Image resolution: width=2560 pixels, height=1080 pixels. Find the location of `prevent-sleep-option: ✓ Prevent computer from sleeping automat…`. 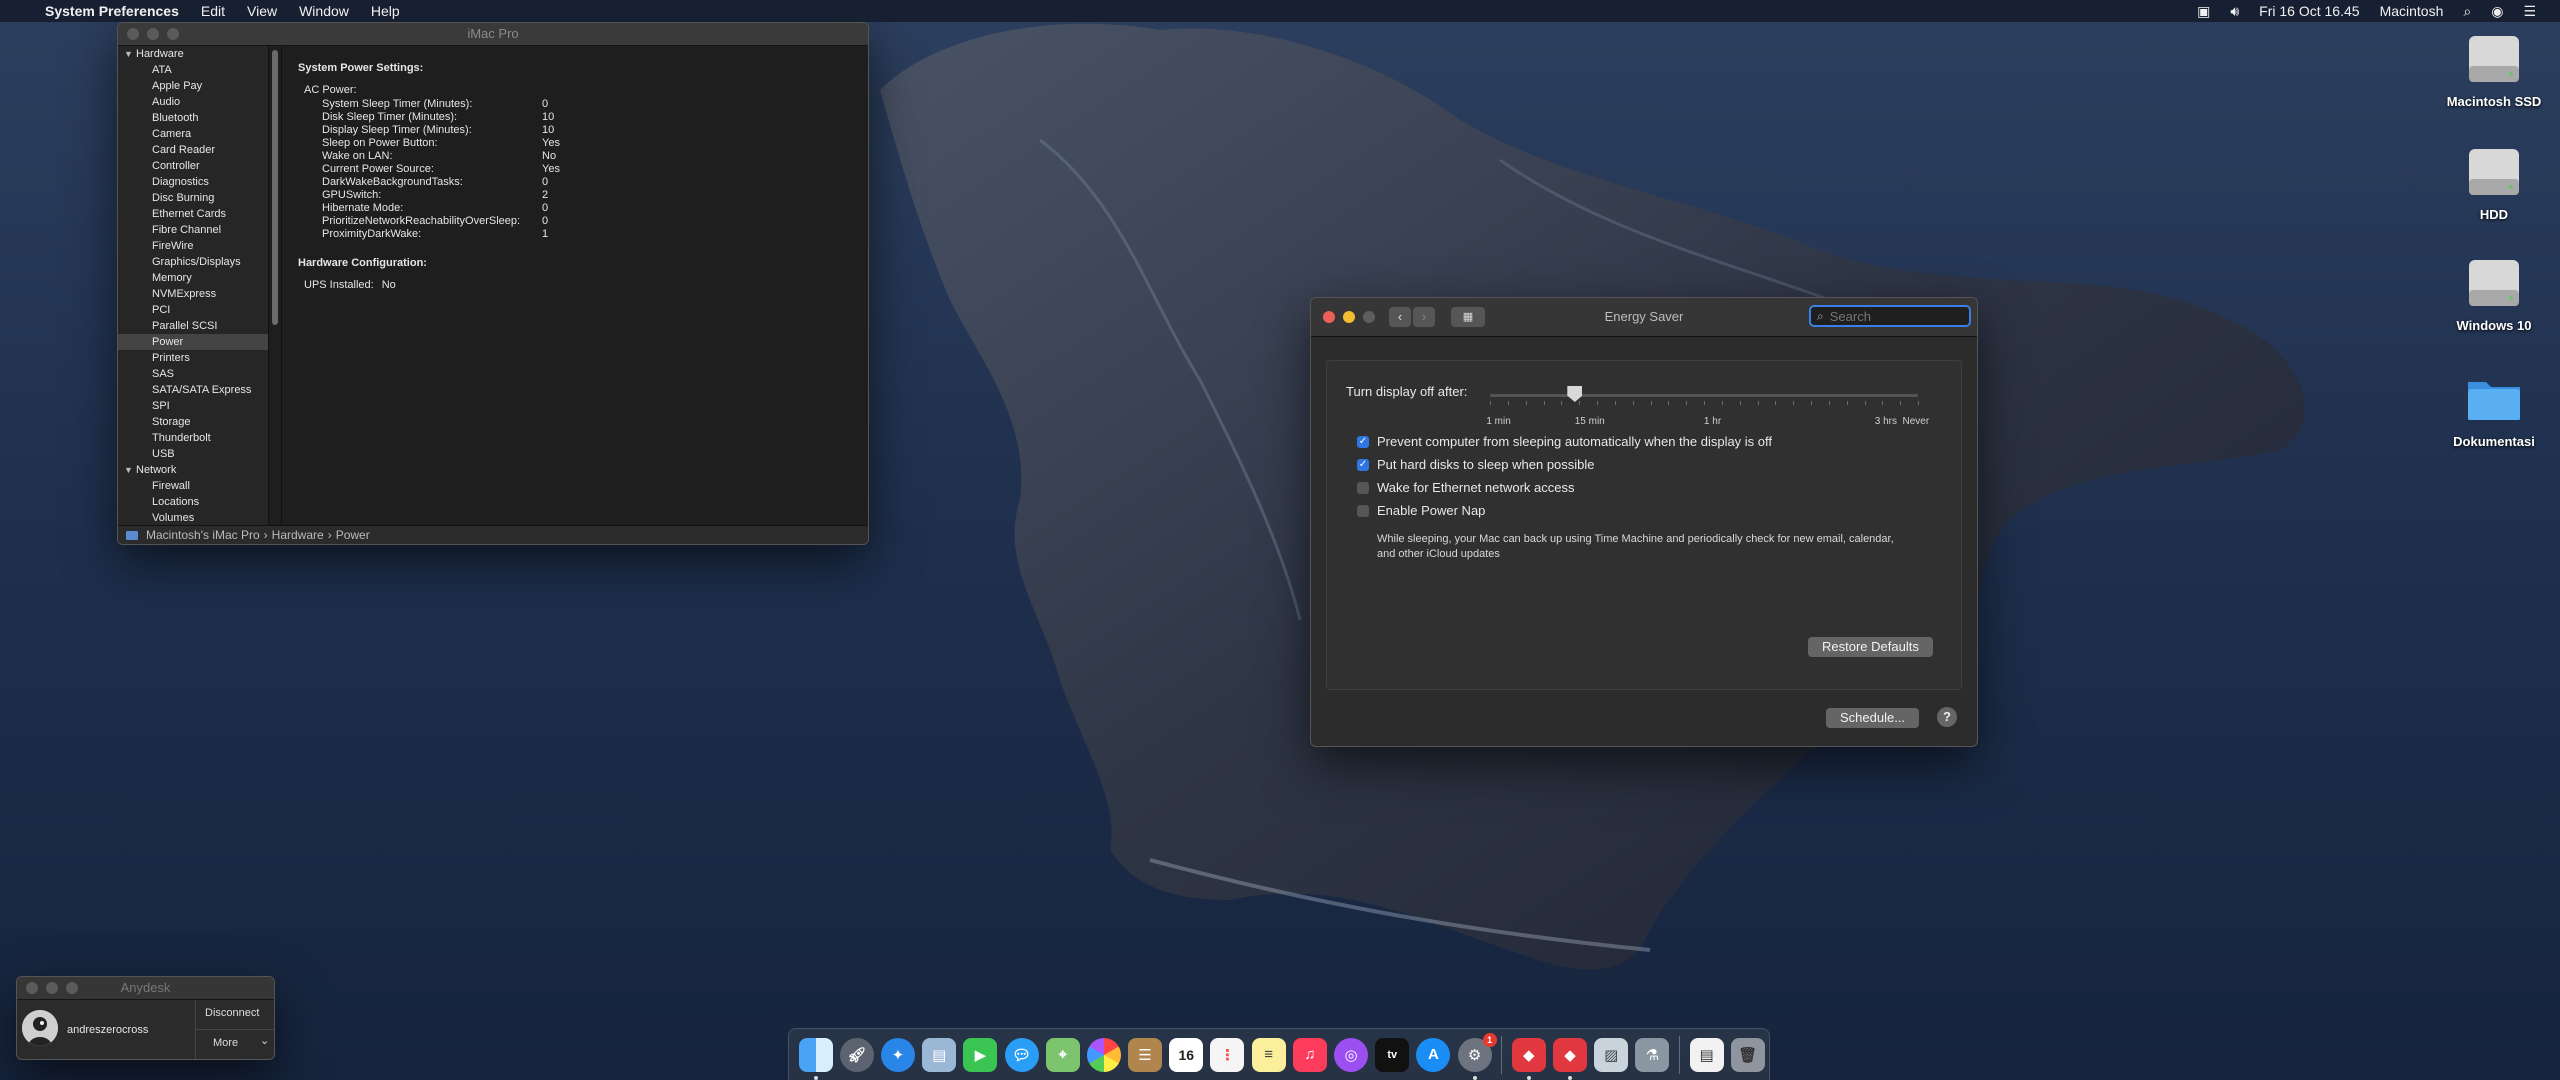

prevent-sleep-option: ✓ Prevent computer from sleeping automat… is located at coordinates (1564, 441).